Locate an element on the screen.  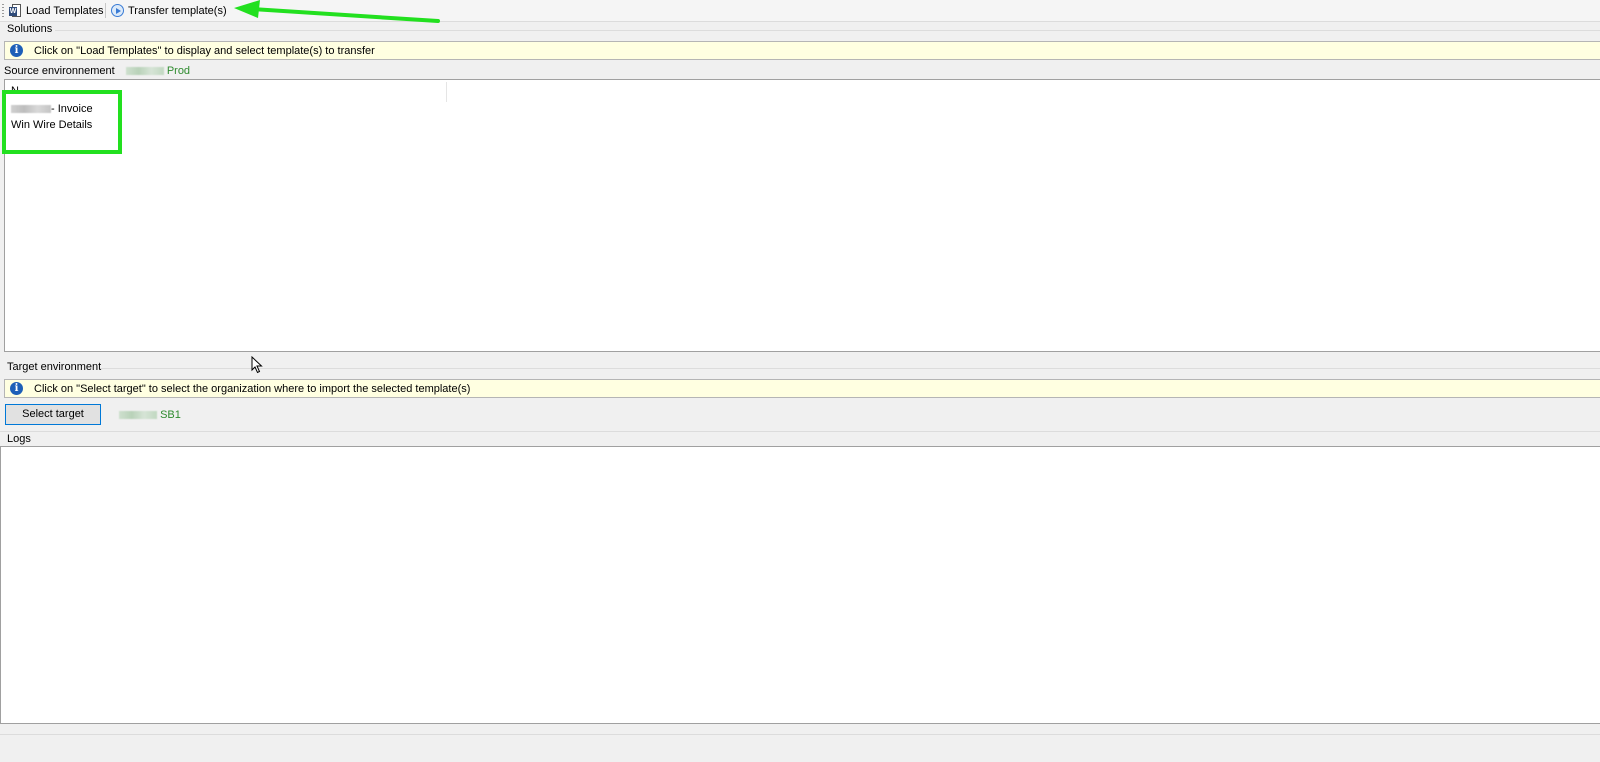
highlight-box is located at coordinates (62, 122).